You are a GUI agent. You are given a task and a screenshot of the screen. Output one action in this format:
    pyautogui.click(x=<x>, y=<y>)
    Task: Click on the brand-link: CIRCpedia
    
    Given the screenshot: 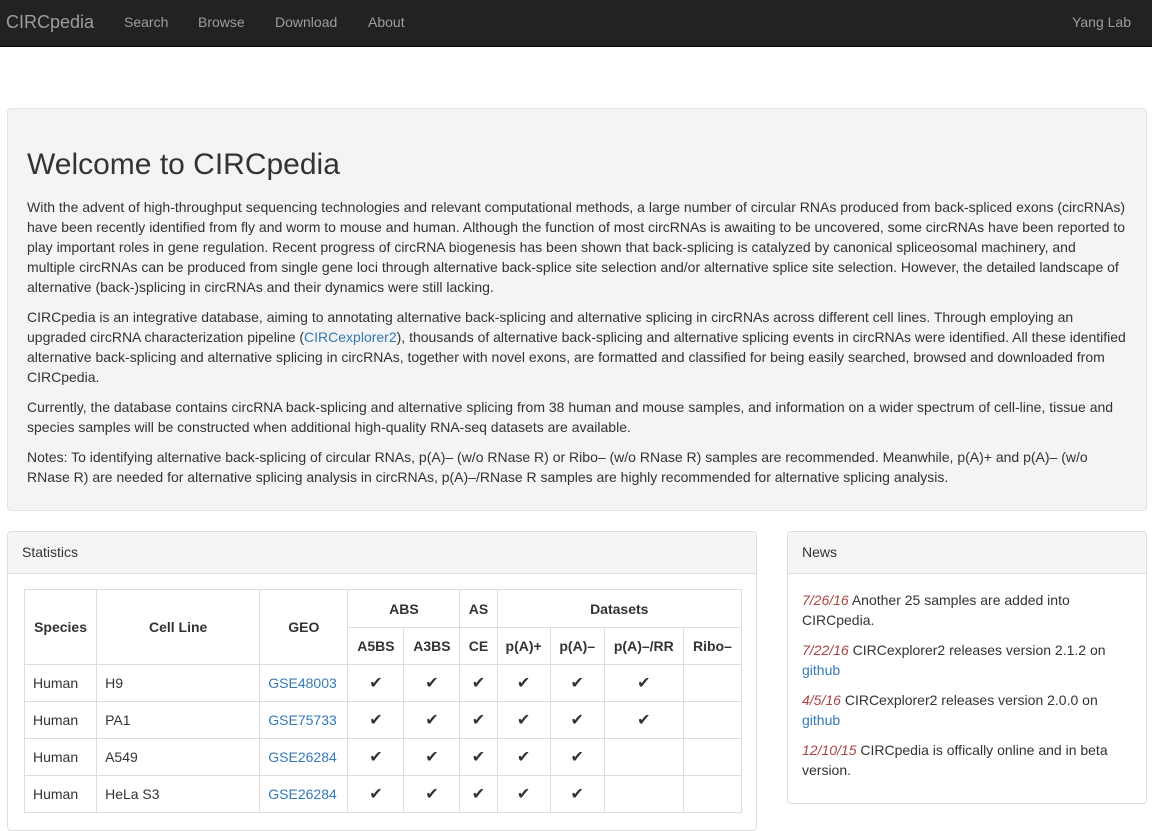 What is the action you would take?
    pyautogui.click(x=50, y=22)
    